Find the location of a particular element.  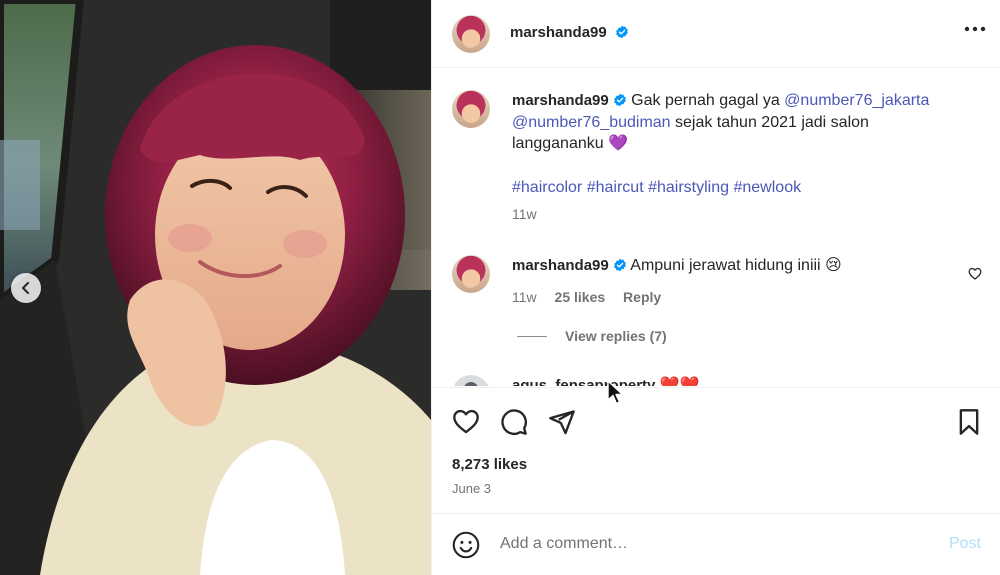

comment-like-heart-icon is located at coordinates (975, 273).